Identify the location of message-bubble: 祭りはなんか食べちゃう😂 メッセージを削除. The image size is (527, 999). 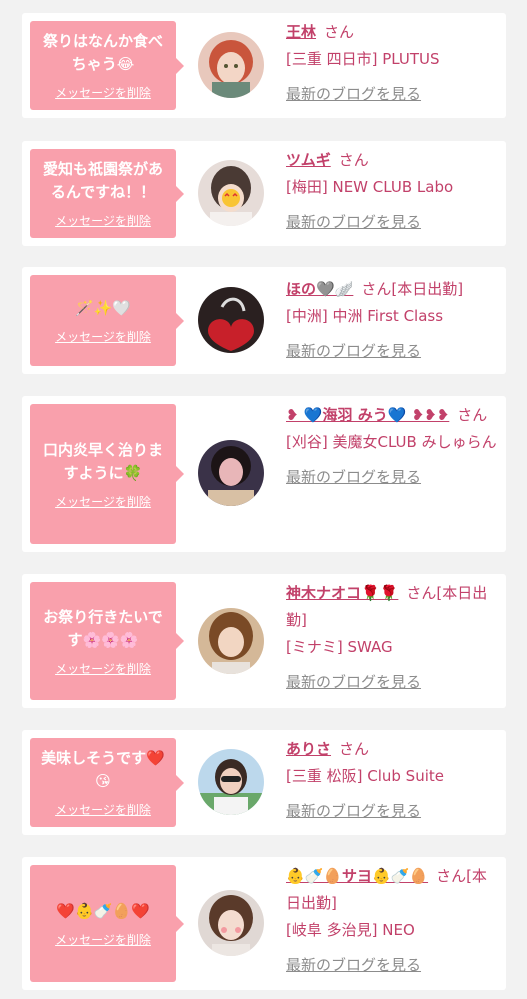
(107, 65).